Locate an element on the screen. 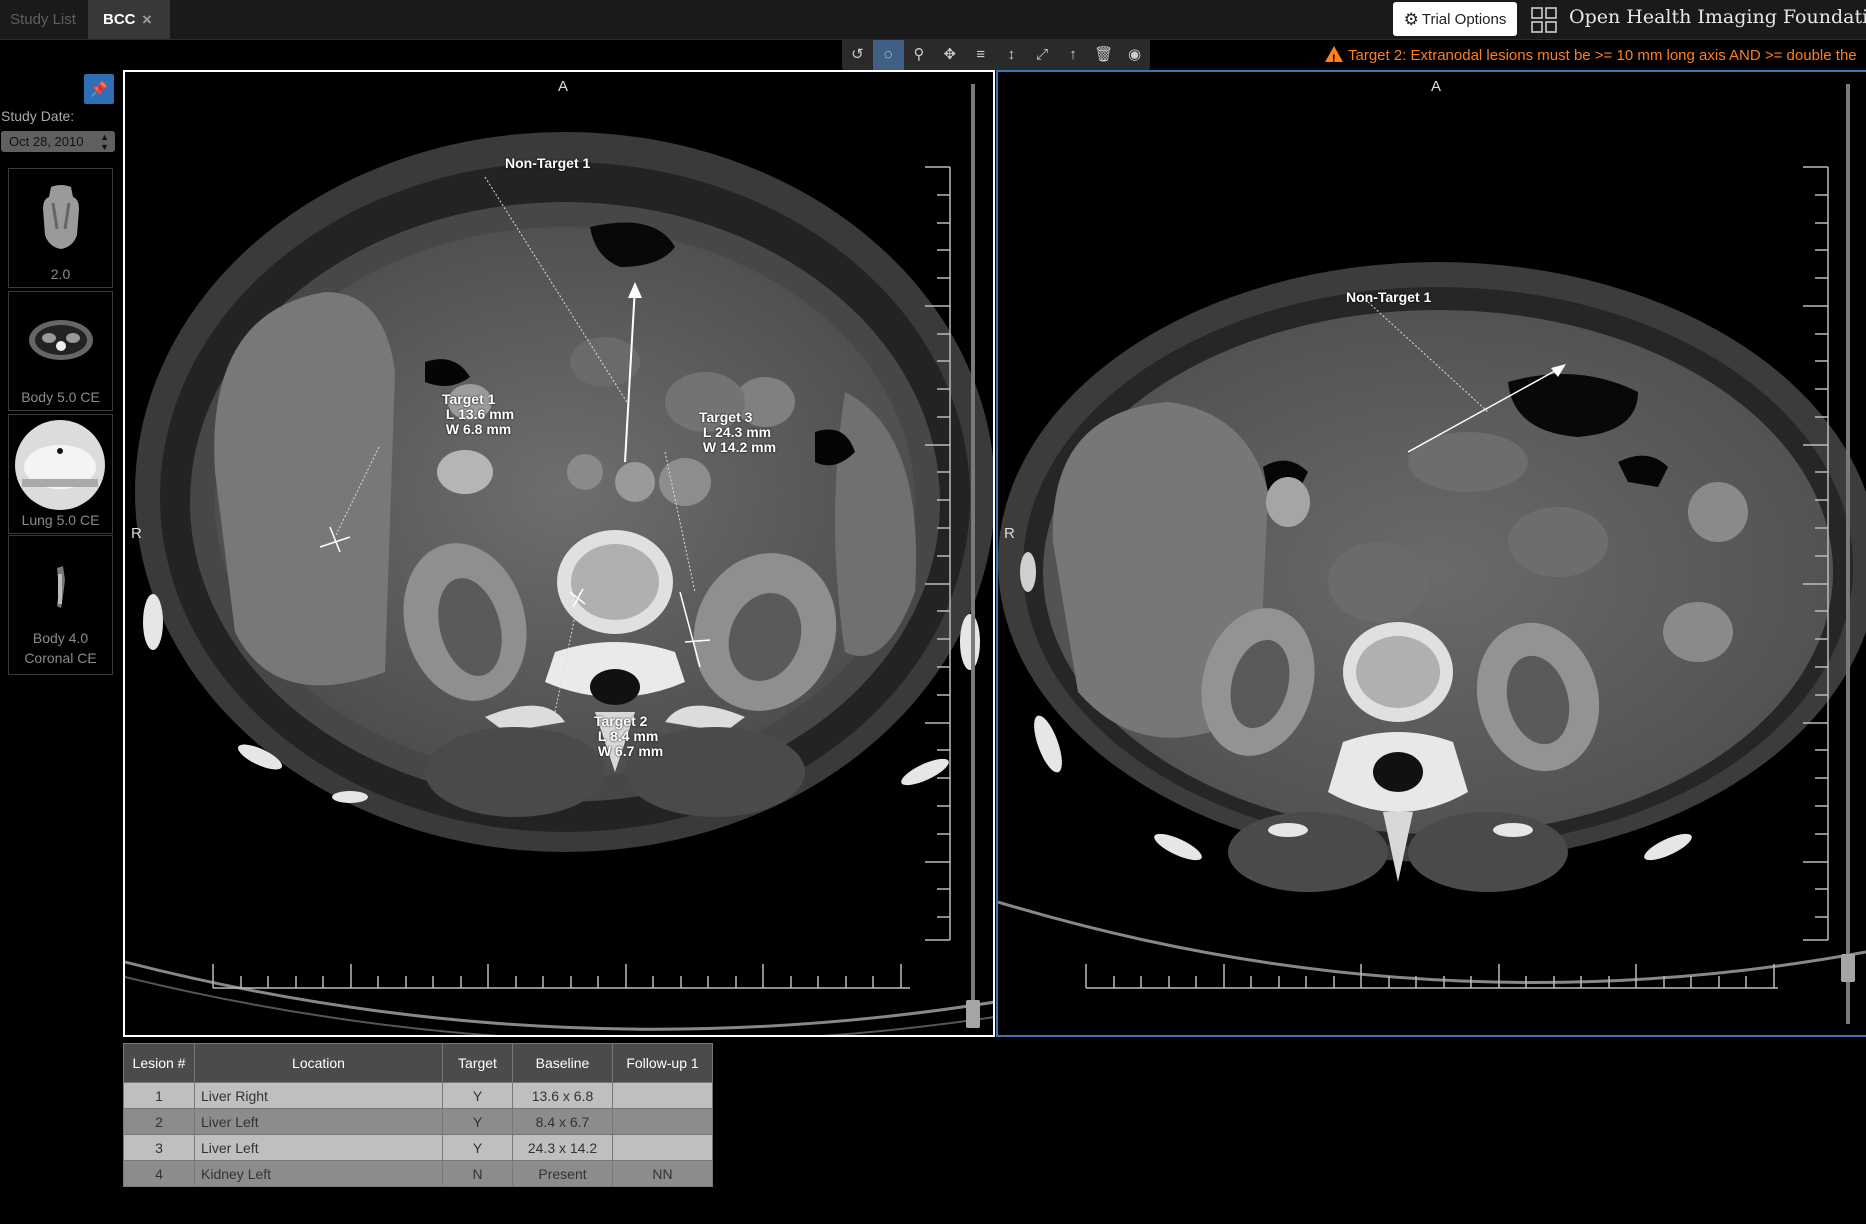 The height and width of the screenshot is (1224, 1866). gear-icon: ⚙ is located at coordinates (1411, 19).